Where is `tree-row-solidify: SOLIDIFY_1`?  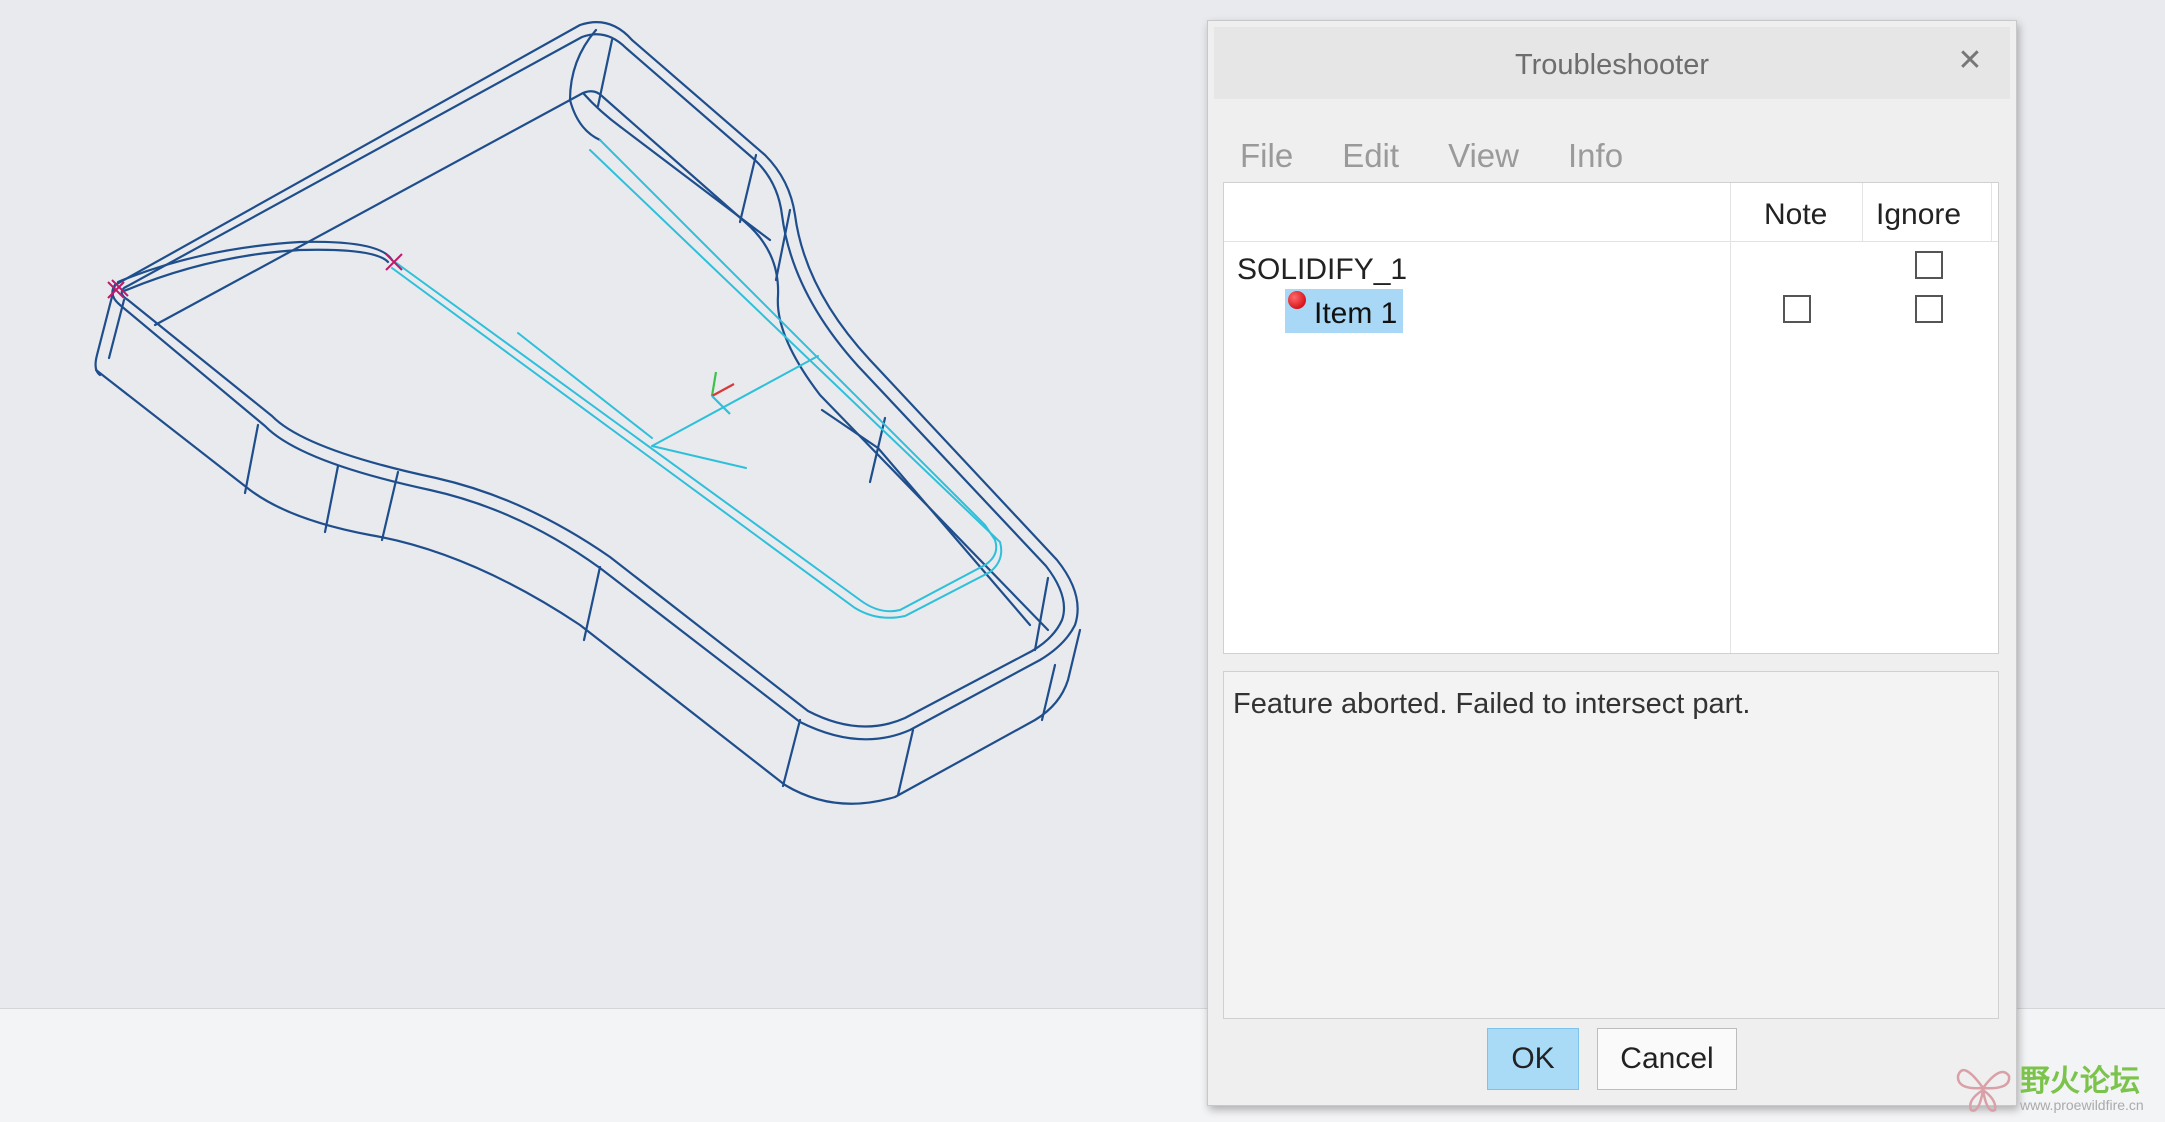
tree-row-solidify: SOLIDIFY_1 is located at coordinates (1611, 269).